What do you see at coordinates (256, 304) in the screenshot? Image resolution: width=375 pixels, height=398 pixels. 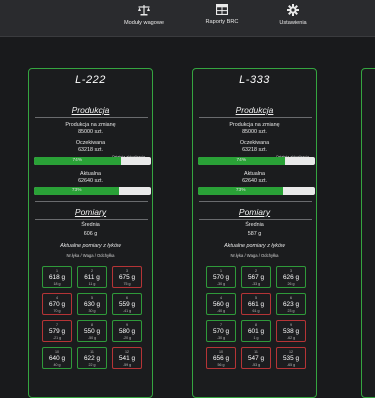 I see `measurement-cell: 5 661 g 61 g` at bounding box center [256, 304].